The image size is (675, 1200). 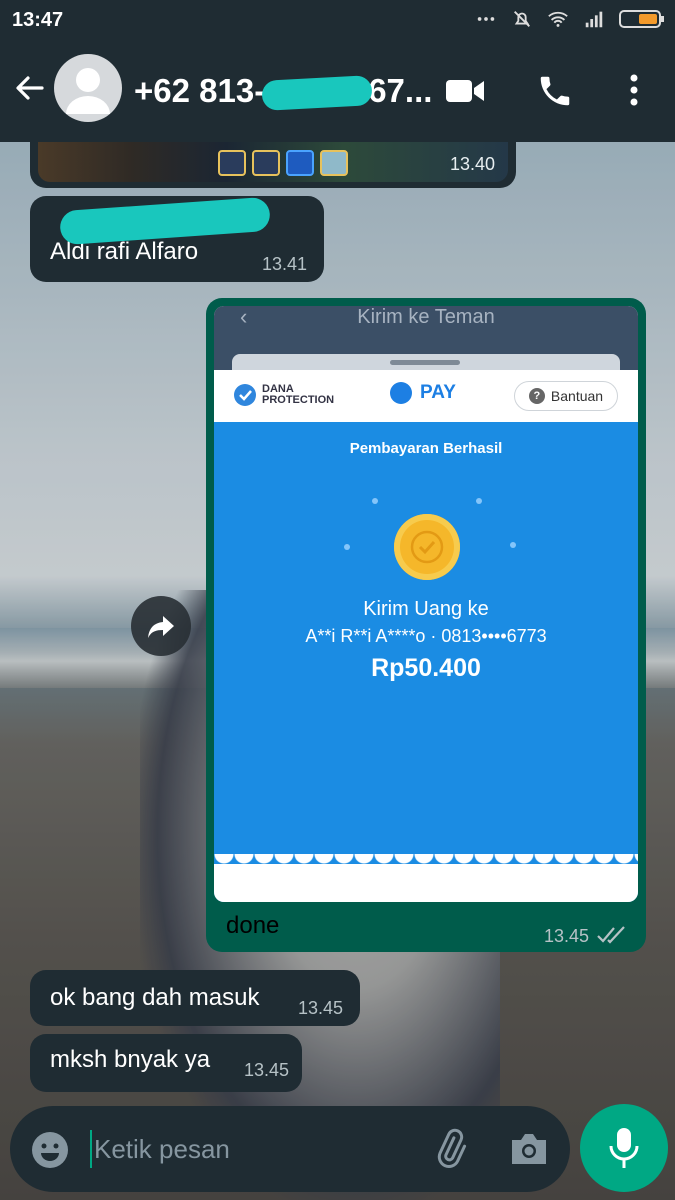 I want to click on dana-logo-text: DANA PROTECTION, so click(x=298, y=395).